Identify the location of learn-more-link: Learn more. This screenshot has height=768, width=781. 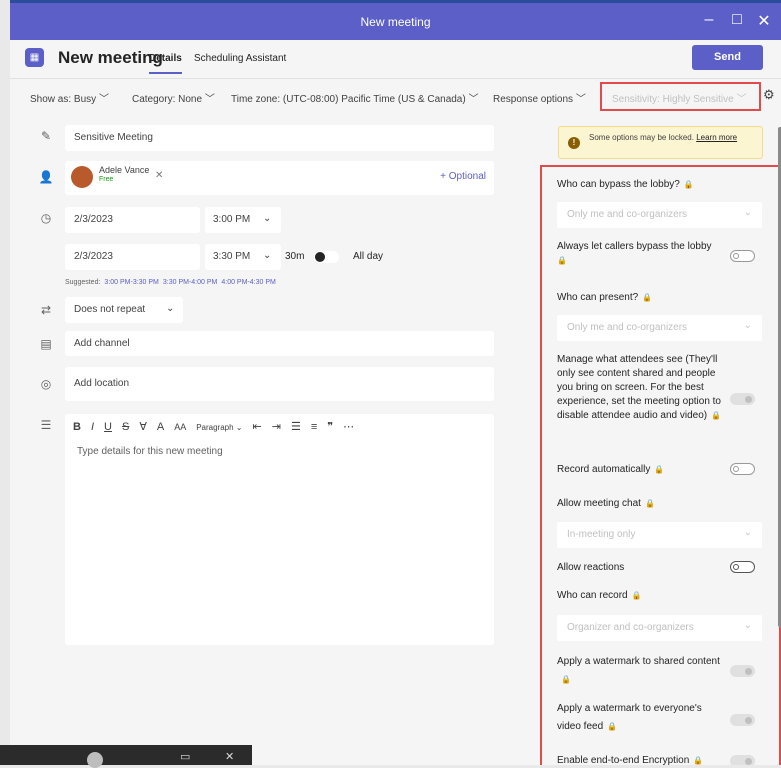
(716, 137).